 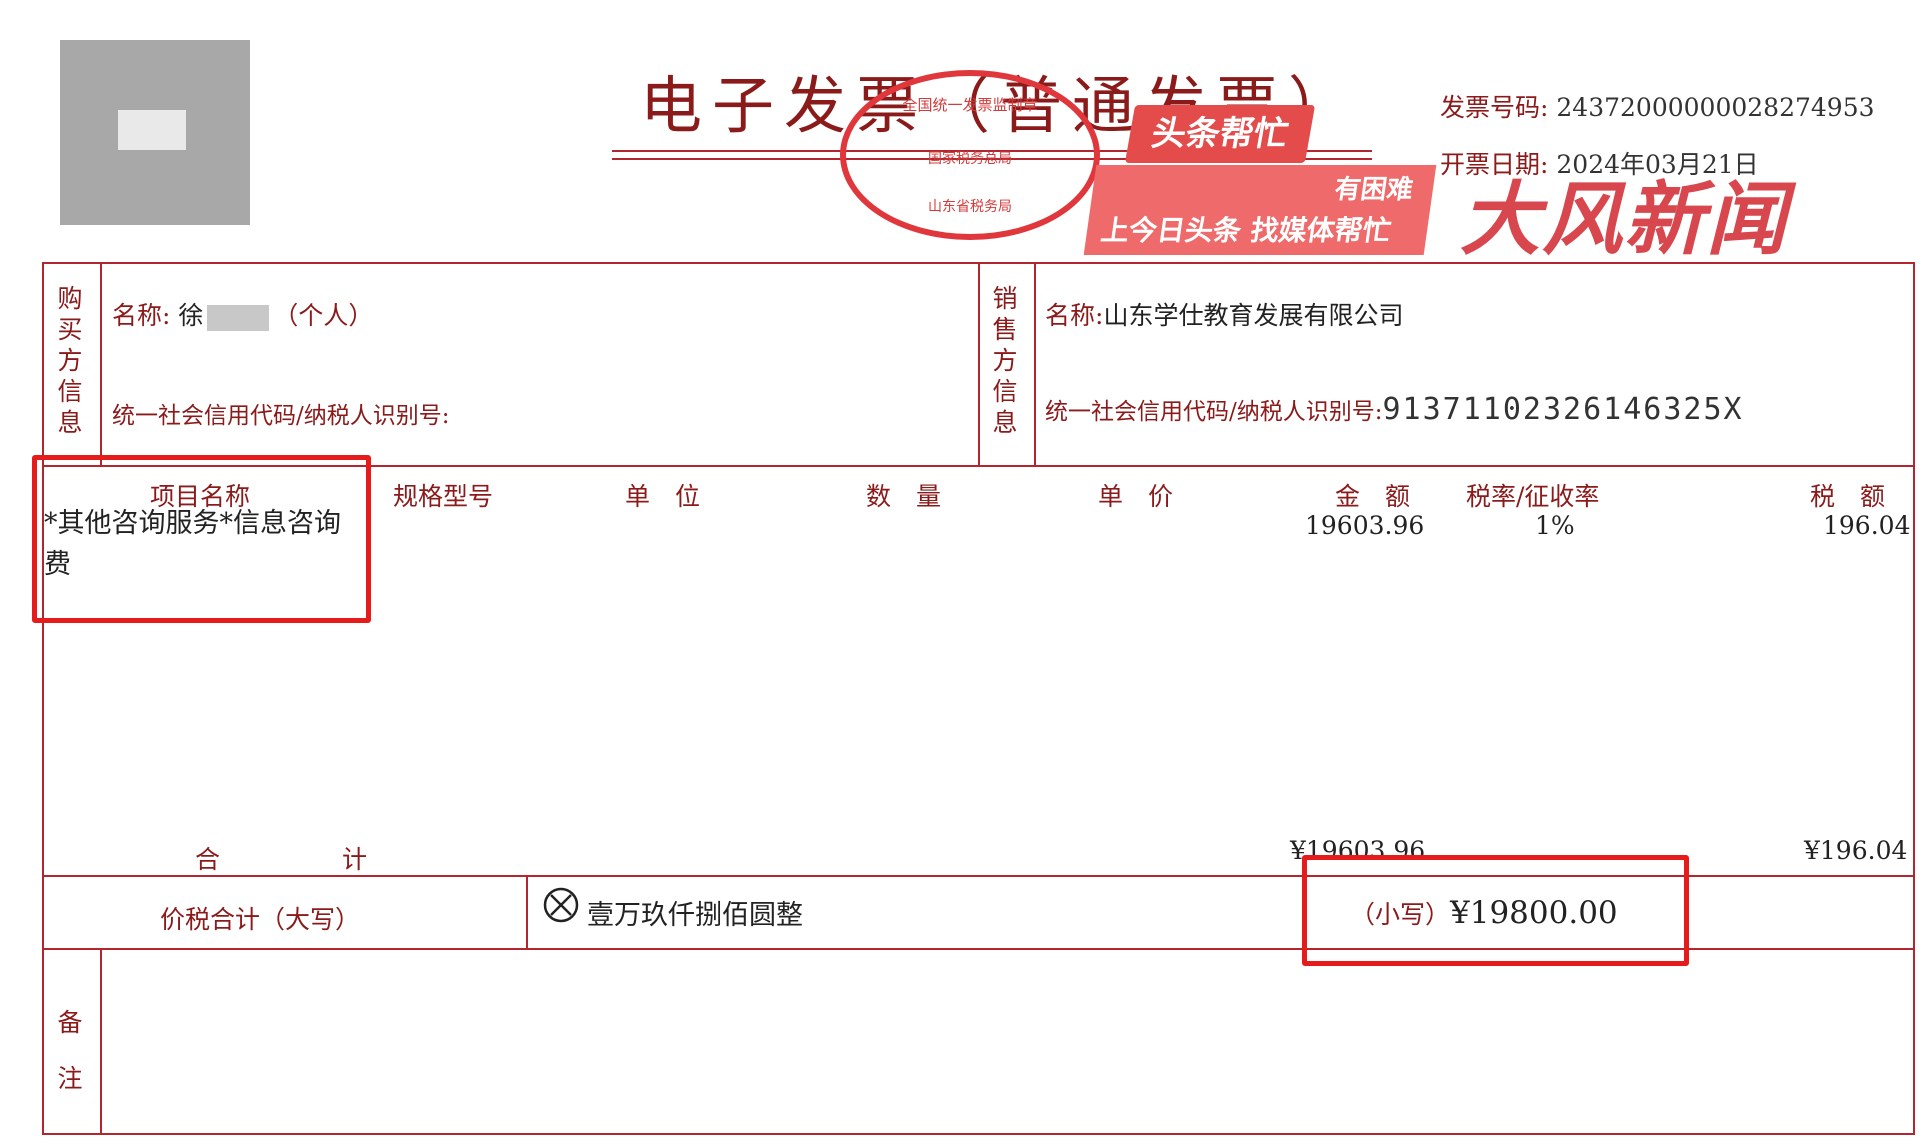 What do you see at coordinates (101, 1041) in the screenshot?
I see `remarks-label-divider` at bounding box center [101, 1041].